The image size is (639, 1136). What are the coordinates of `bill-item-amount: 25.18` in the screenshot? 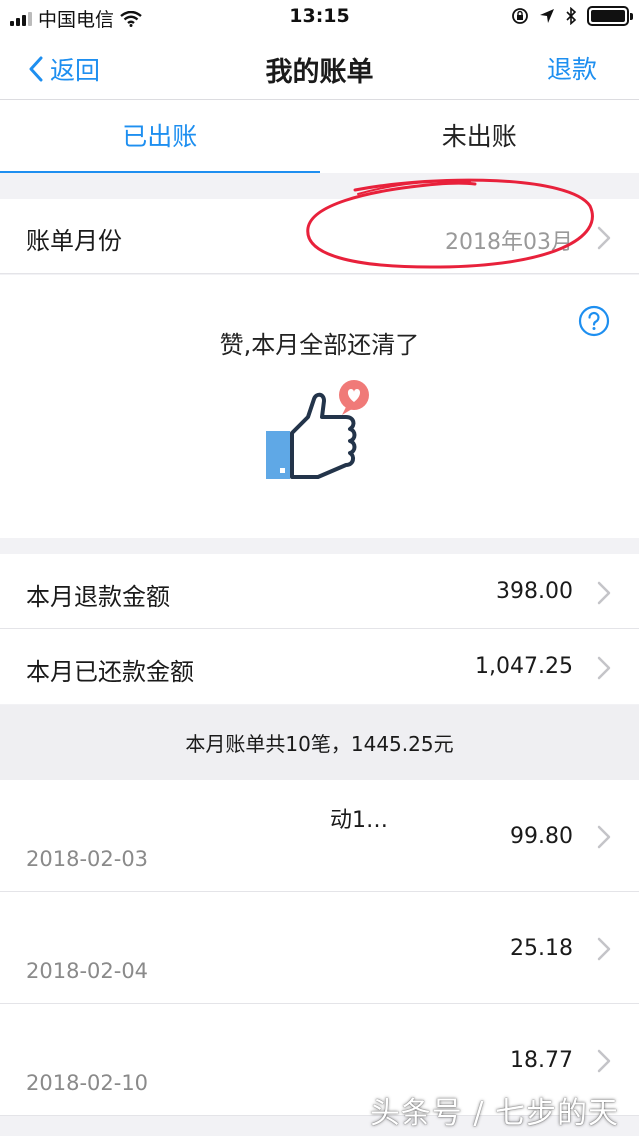 It's located at (541, 948).